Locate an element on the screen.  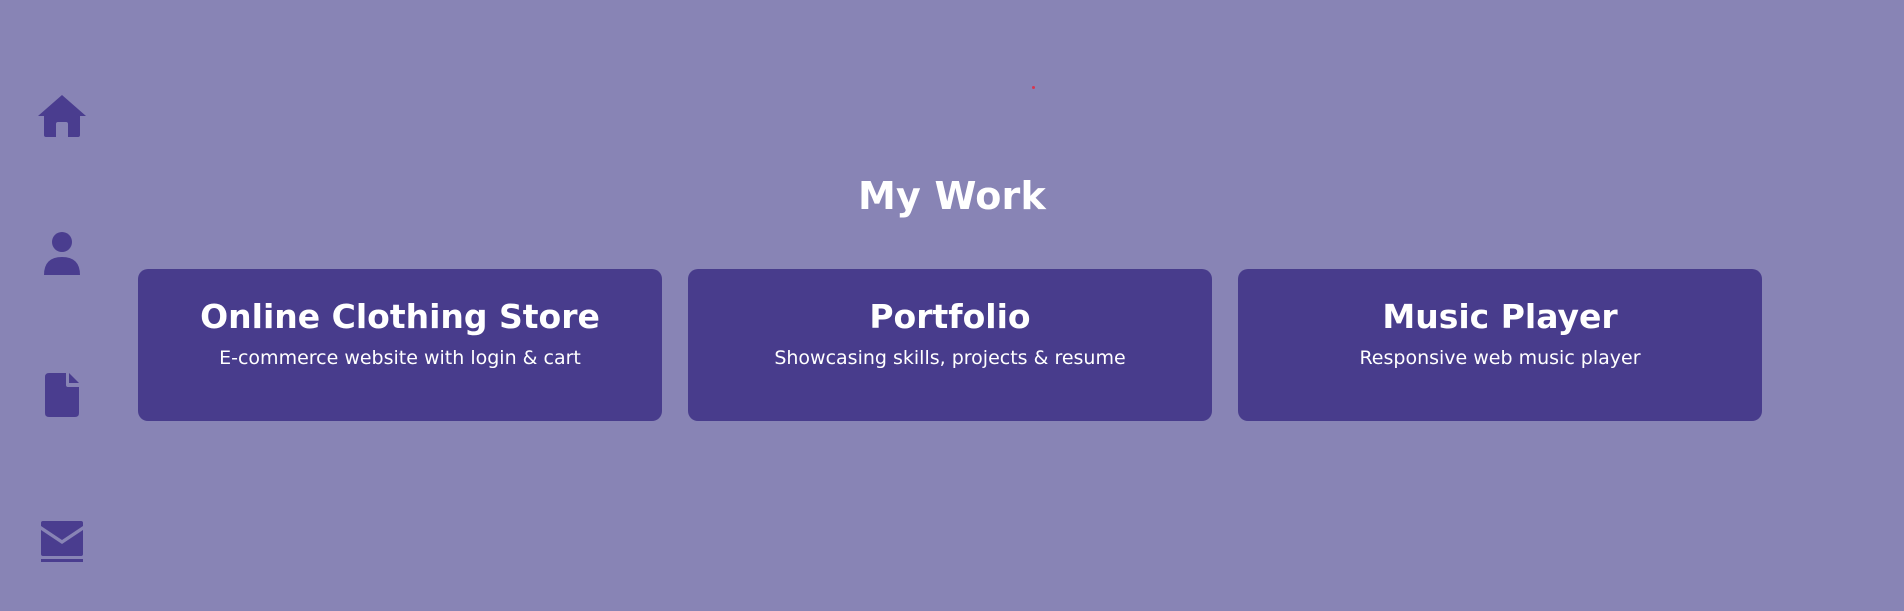
project-title: Music Player is located at coordinates (1500, 316).